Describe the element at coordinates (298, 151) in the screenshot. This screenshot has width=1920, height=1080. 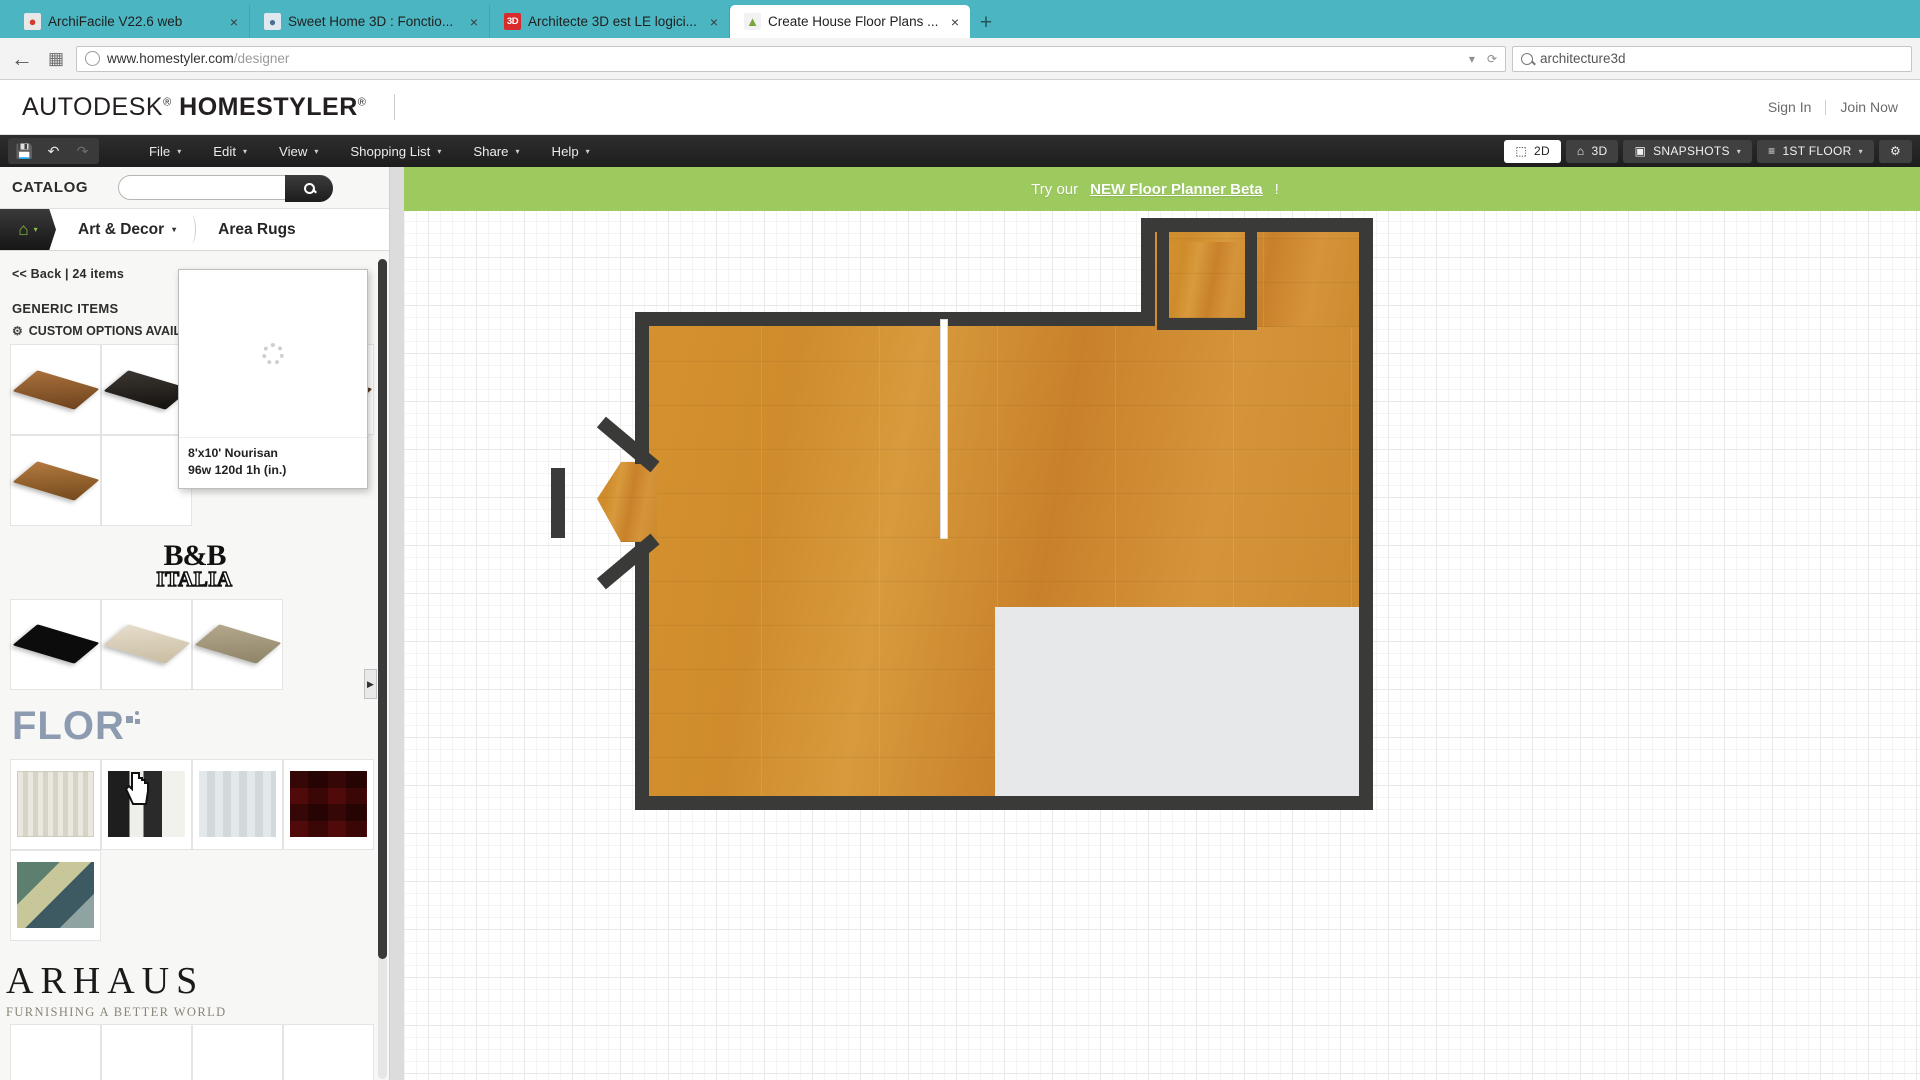
I see `menu-view: View ▾` at that location.